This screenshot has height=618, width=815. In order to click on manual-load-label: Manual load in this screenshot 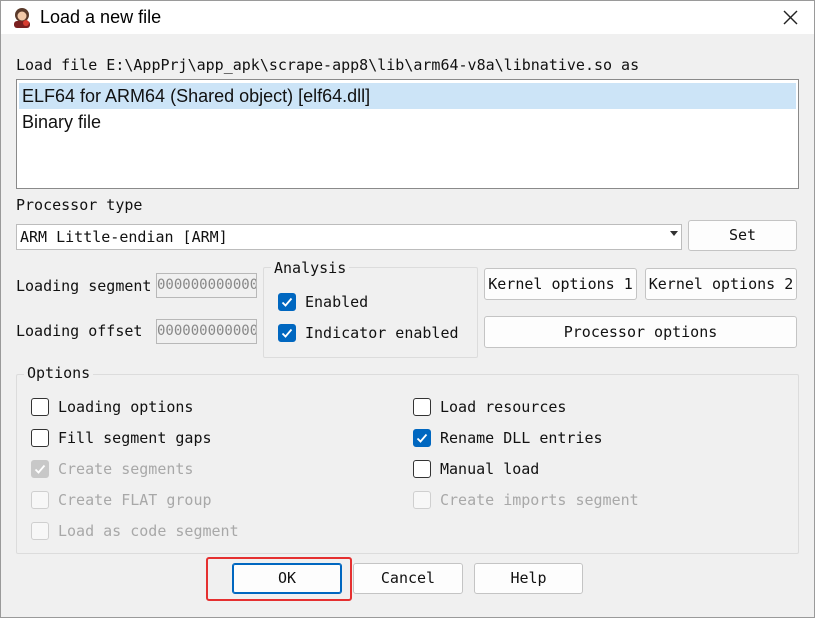, I will do `click(490, 469)`.